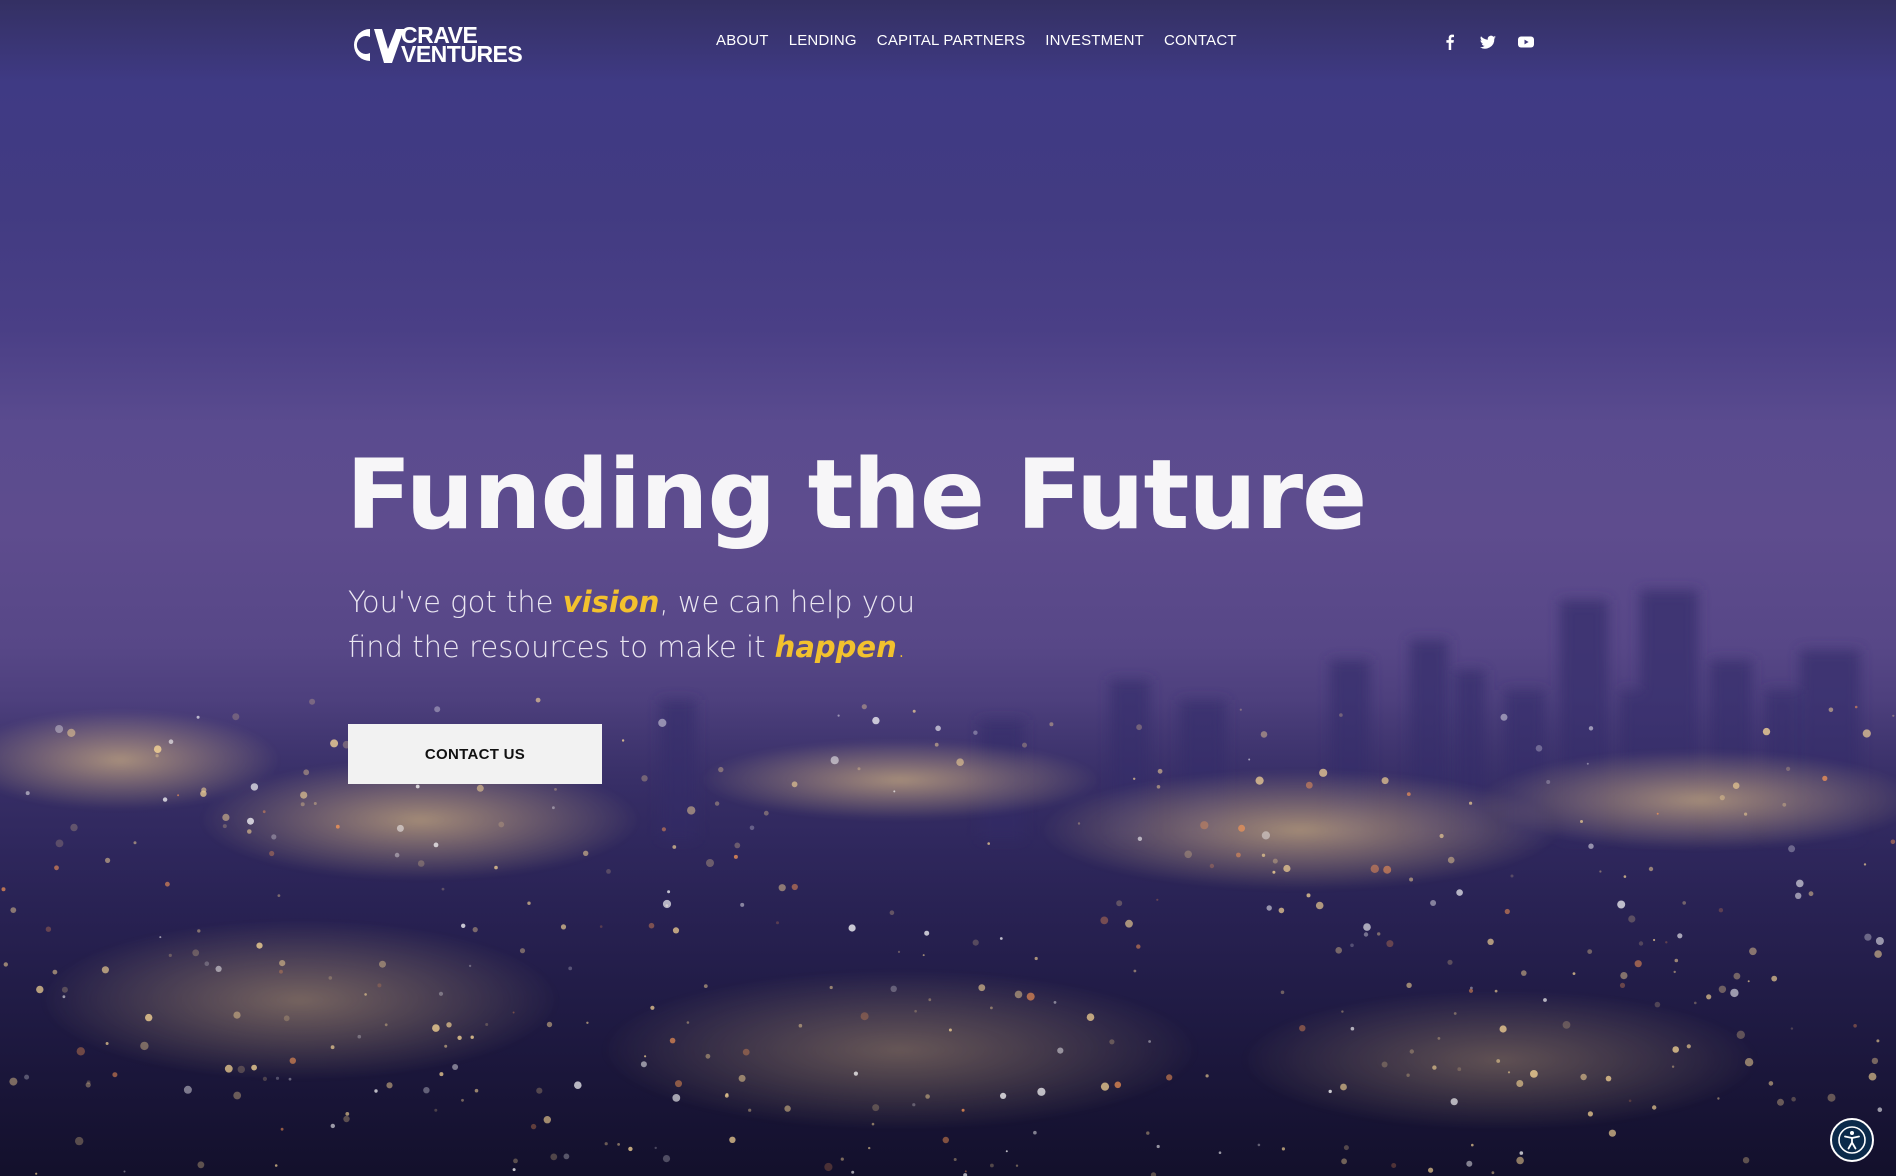 This screenshot has width=1896, height=1176. I want to click on logo-line-2: VENTURES, so click(462, 54).